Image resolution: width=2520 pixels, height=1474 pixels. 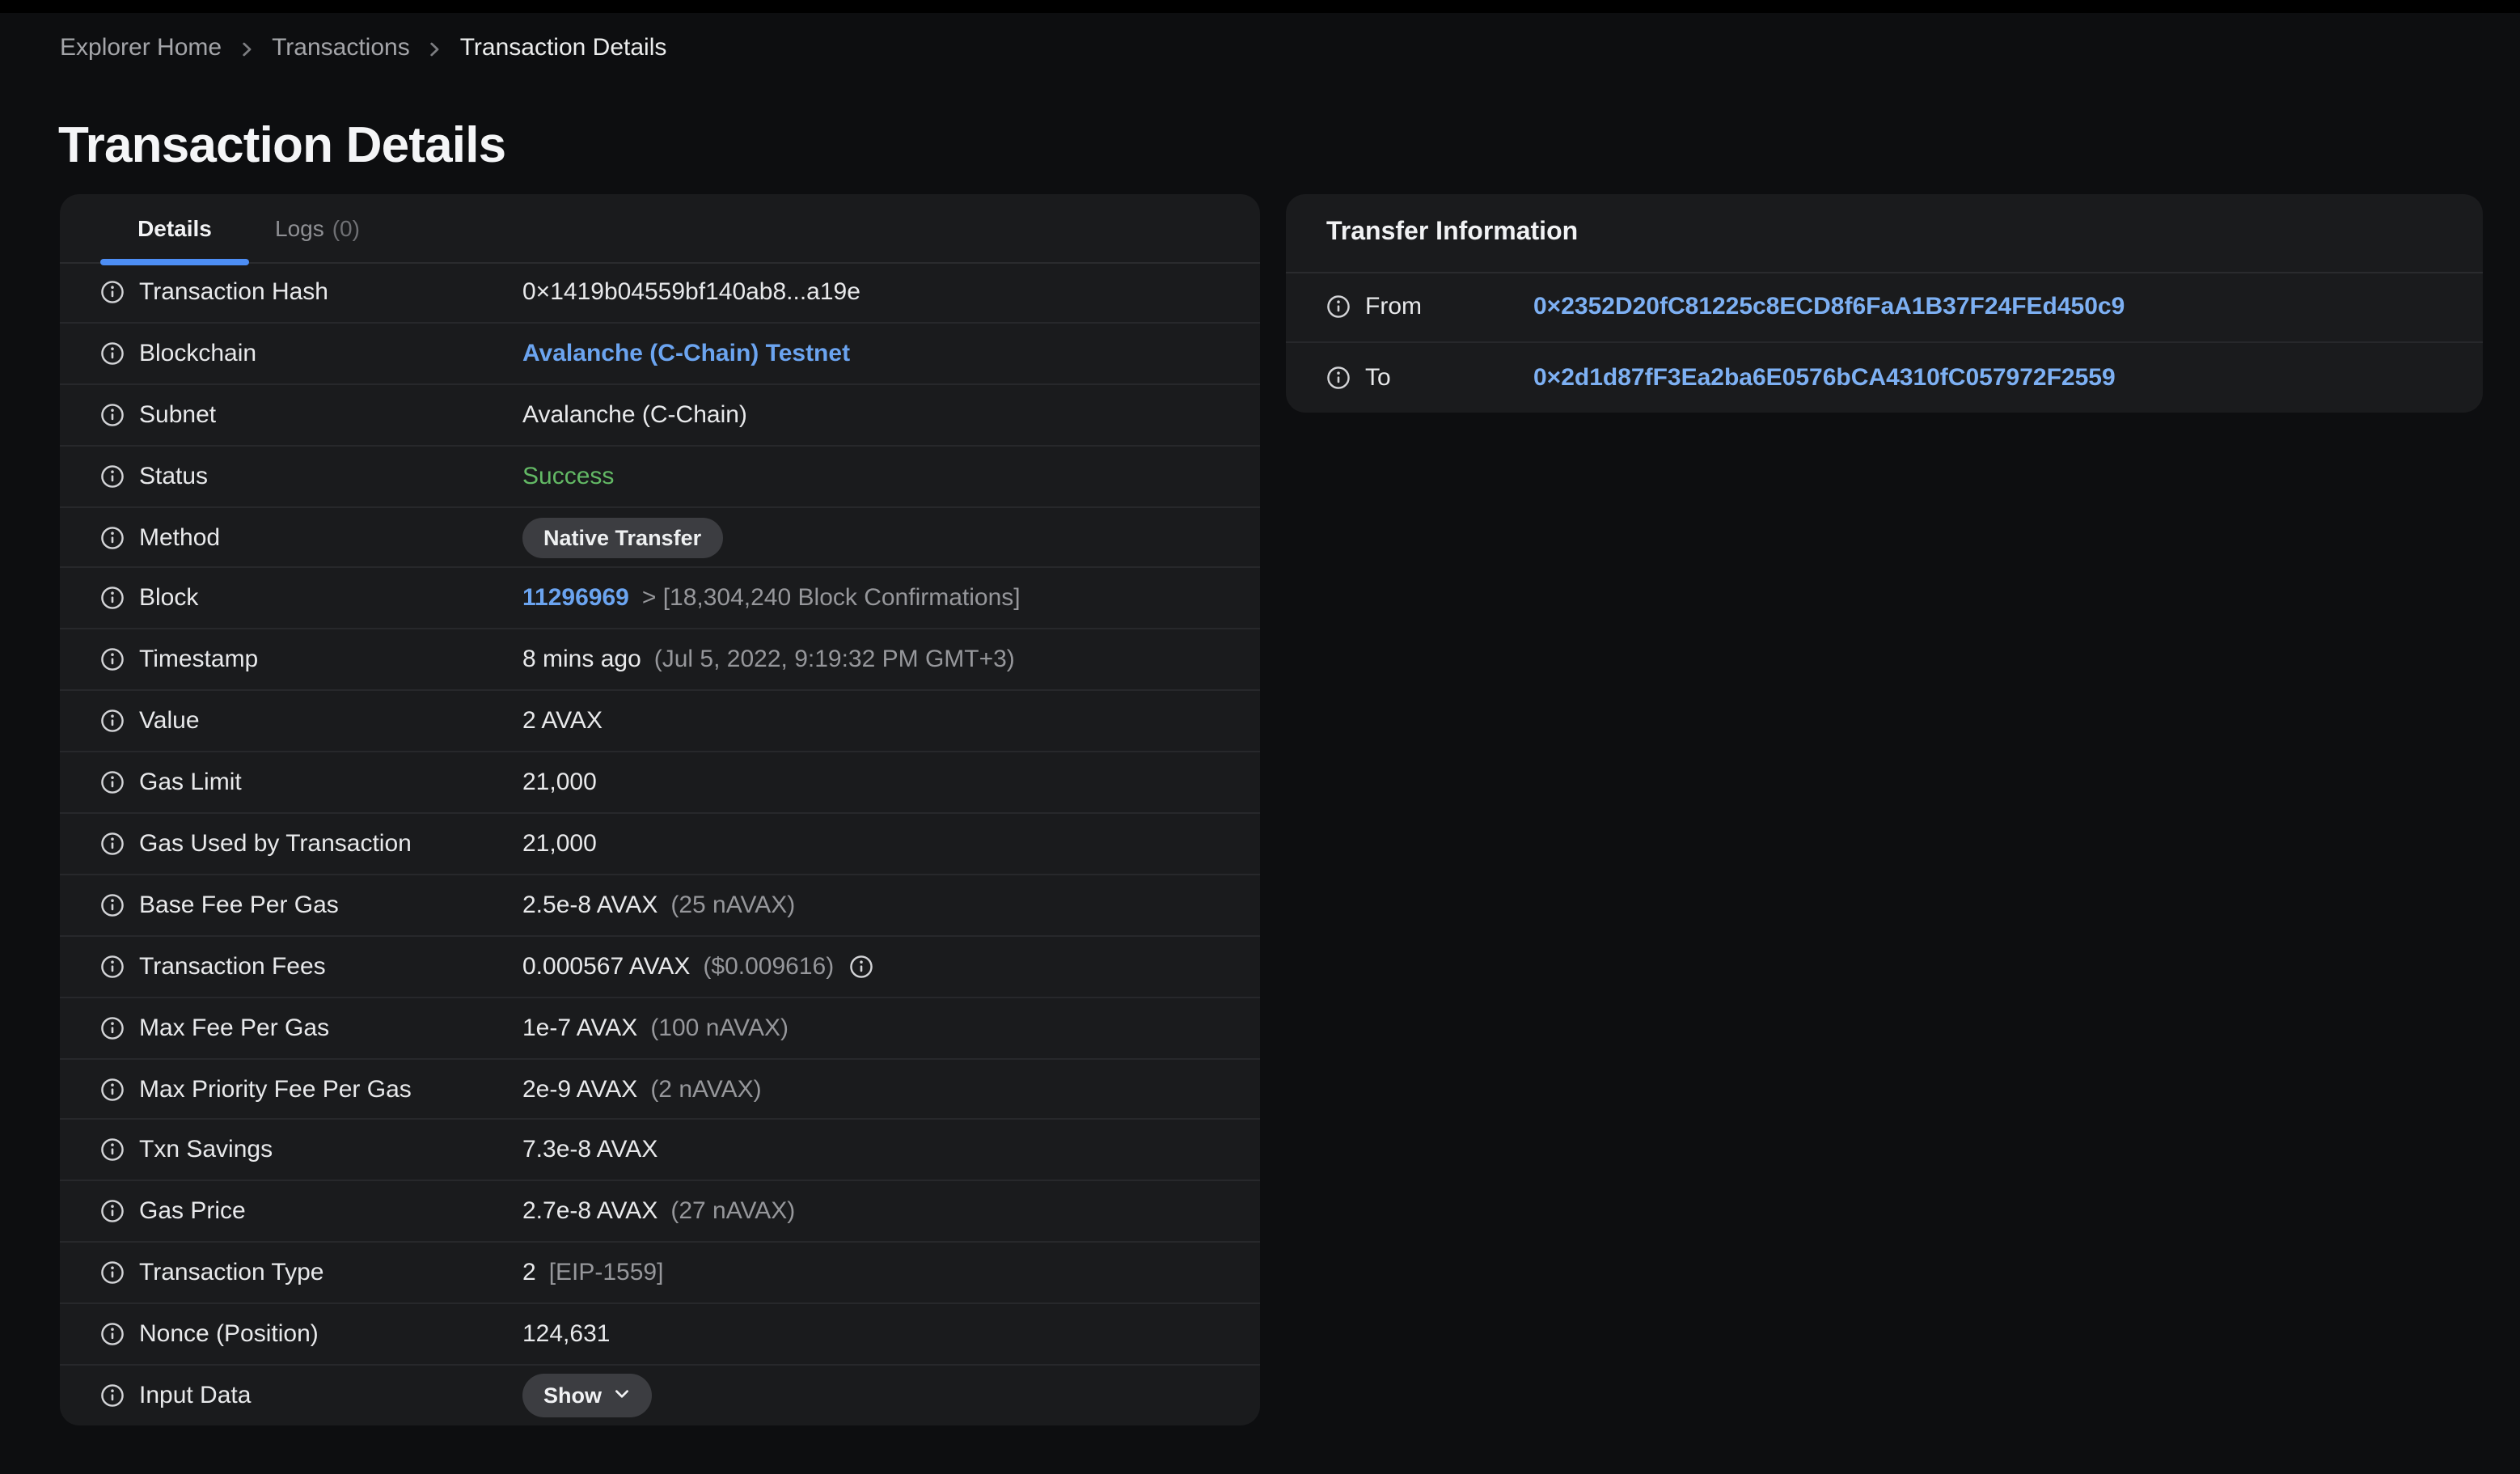 What do you see at coordinates (719, 1028) in the screenshot?
I see `value-suffix: (100 nAVAX)` at bounding box center [719, 1028].